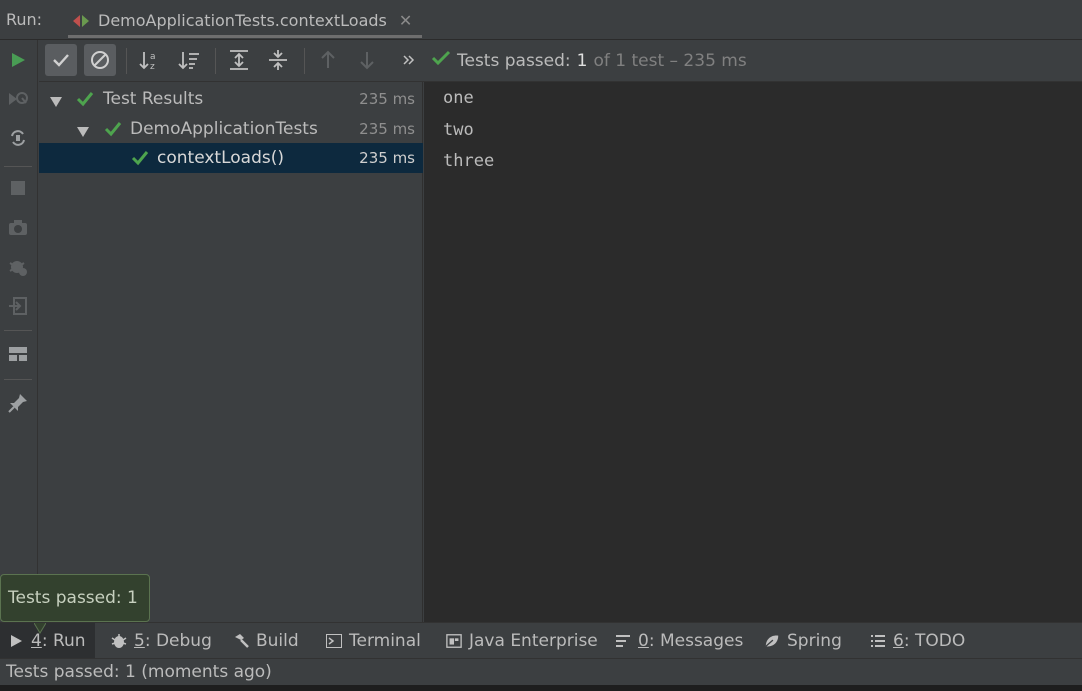 This screenshot has height=691, width=1082. I want to click on prev-failed-icon, so click(328, 60).